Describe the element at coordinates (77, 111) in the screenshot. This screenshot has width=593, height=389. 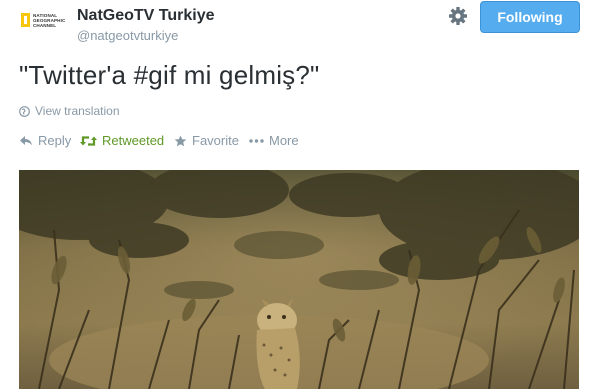
I see `view-translation-label: View translation` at that location.